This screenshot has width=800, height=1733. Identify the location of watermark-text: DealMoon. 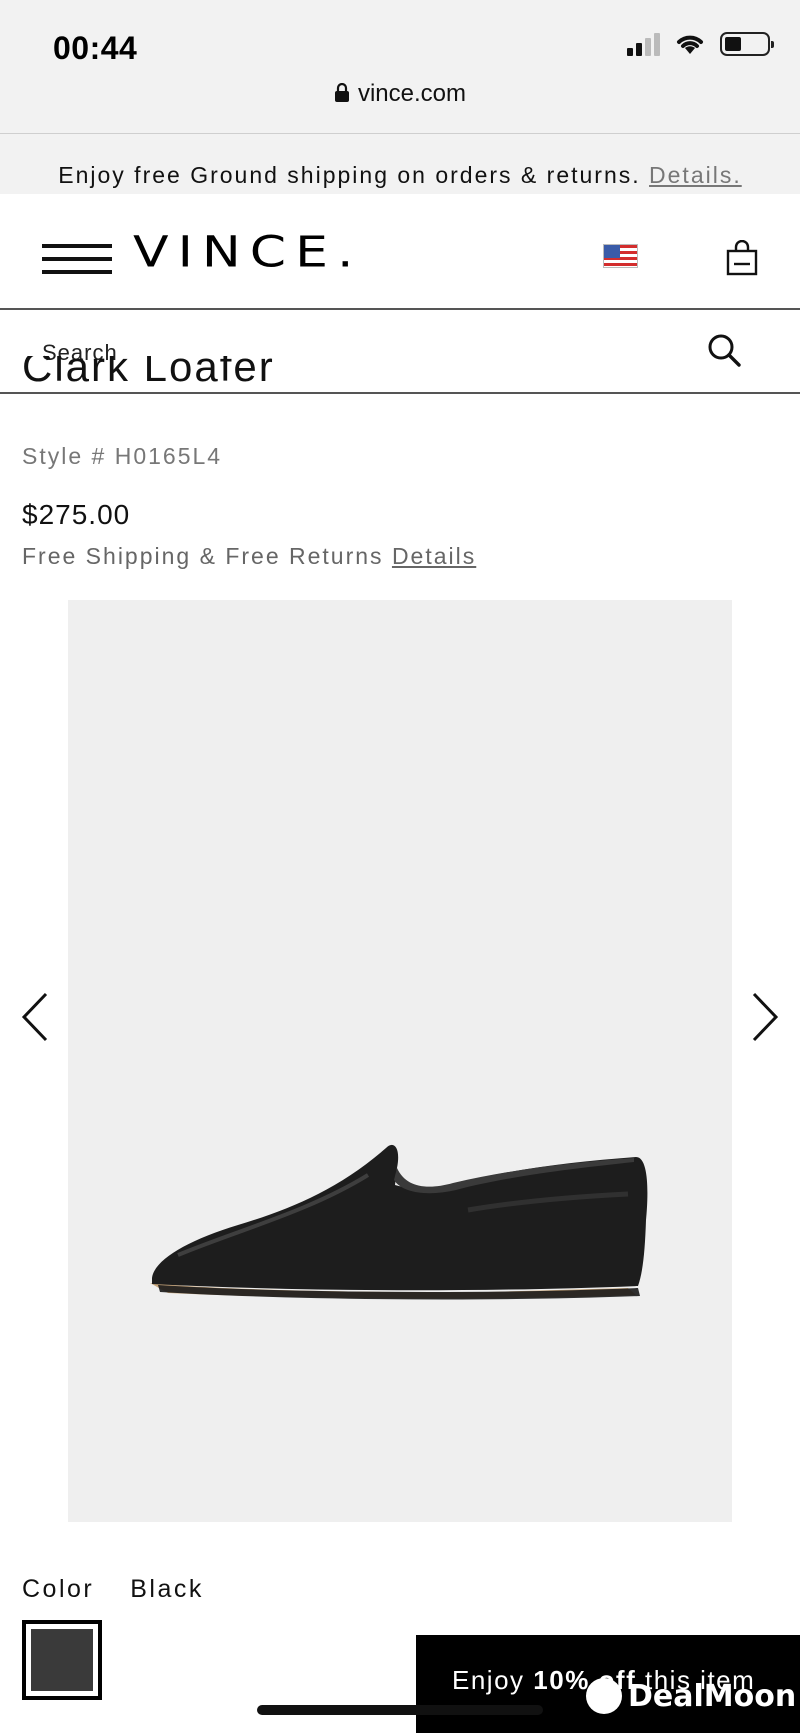
(712, 1696).